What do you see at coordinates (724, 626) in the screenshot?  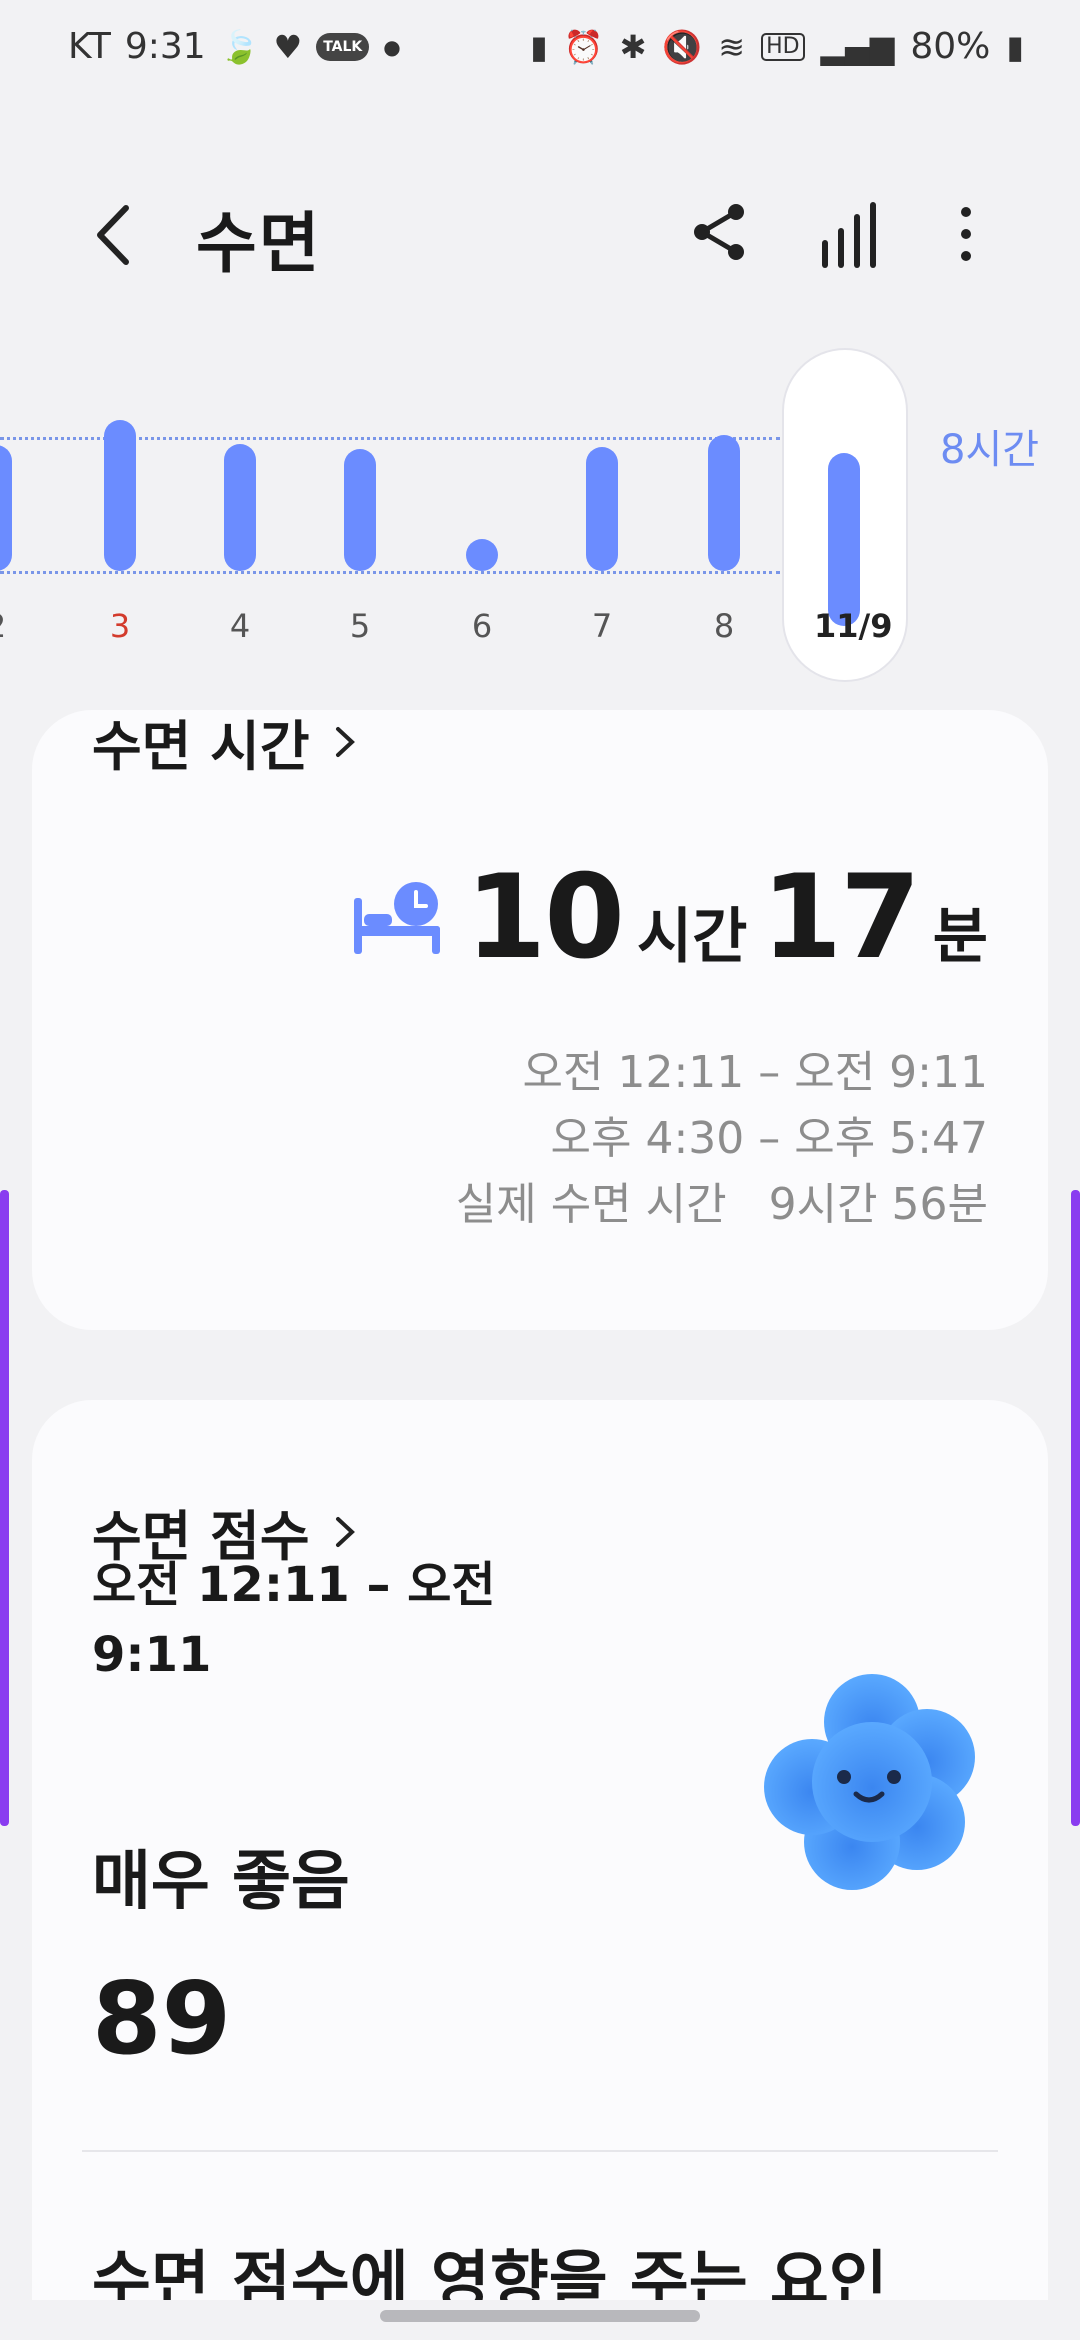 I see `chart-day-label: 8` at bounding box center [724, 626].